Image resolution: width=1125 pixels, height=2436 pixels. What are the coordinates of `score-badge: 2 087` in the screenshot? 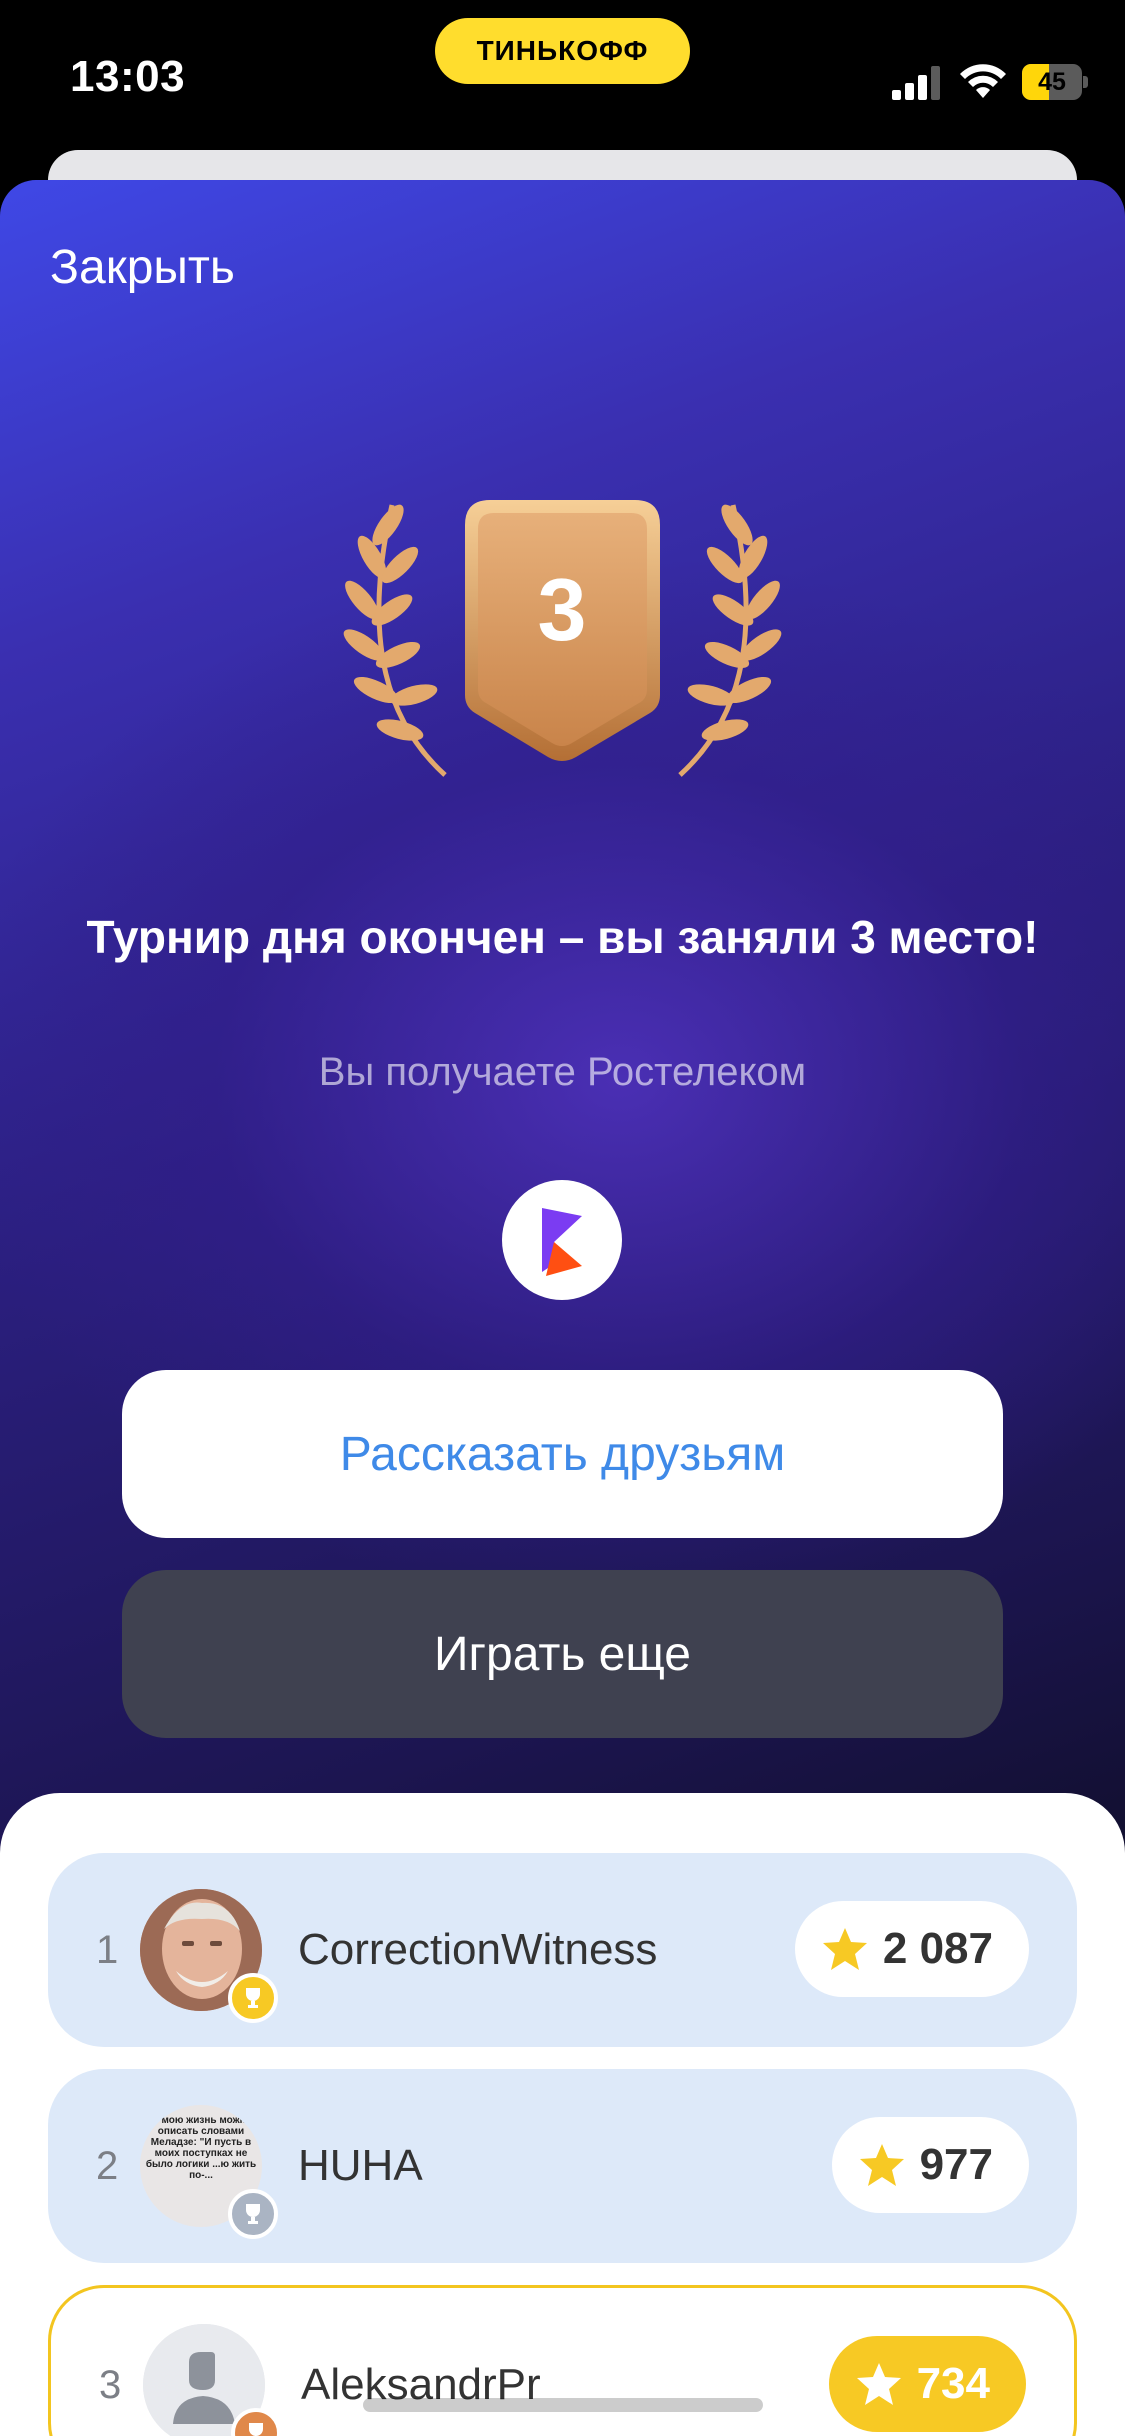 It's located at (911, 1949).